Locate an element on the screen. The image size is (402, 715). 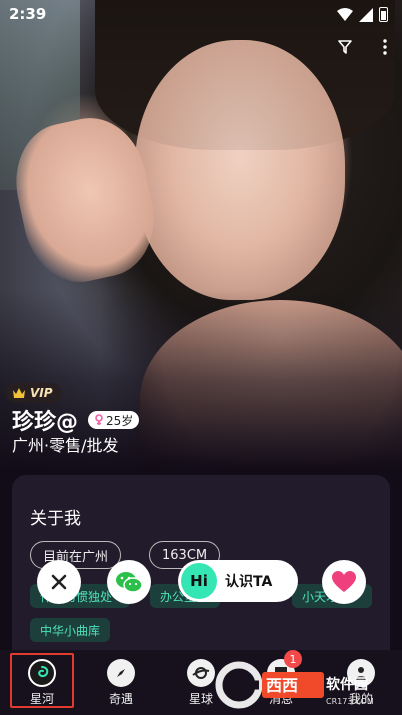
wechat-button is located at coordinates (129, 582).